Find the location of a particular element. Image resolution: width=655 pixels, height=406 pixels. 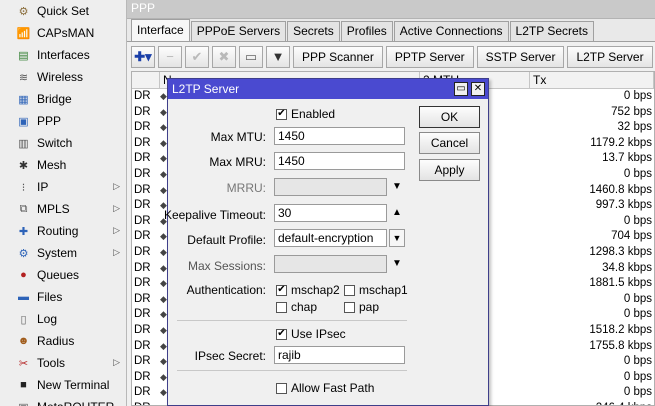

switch-icon: ▥ is located at coordinates (23, 143).